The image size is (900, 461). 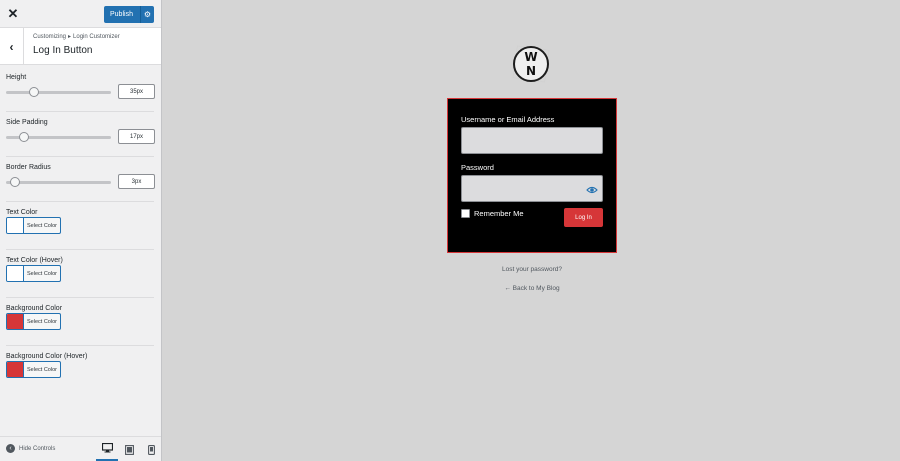 What do you see at coordinates (27, 122) in the screenshot?
I see `side-padding-label: Side Padding` at bounding box center [27, 122].